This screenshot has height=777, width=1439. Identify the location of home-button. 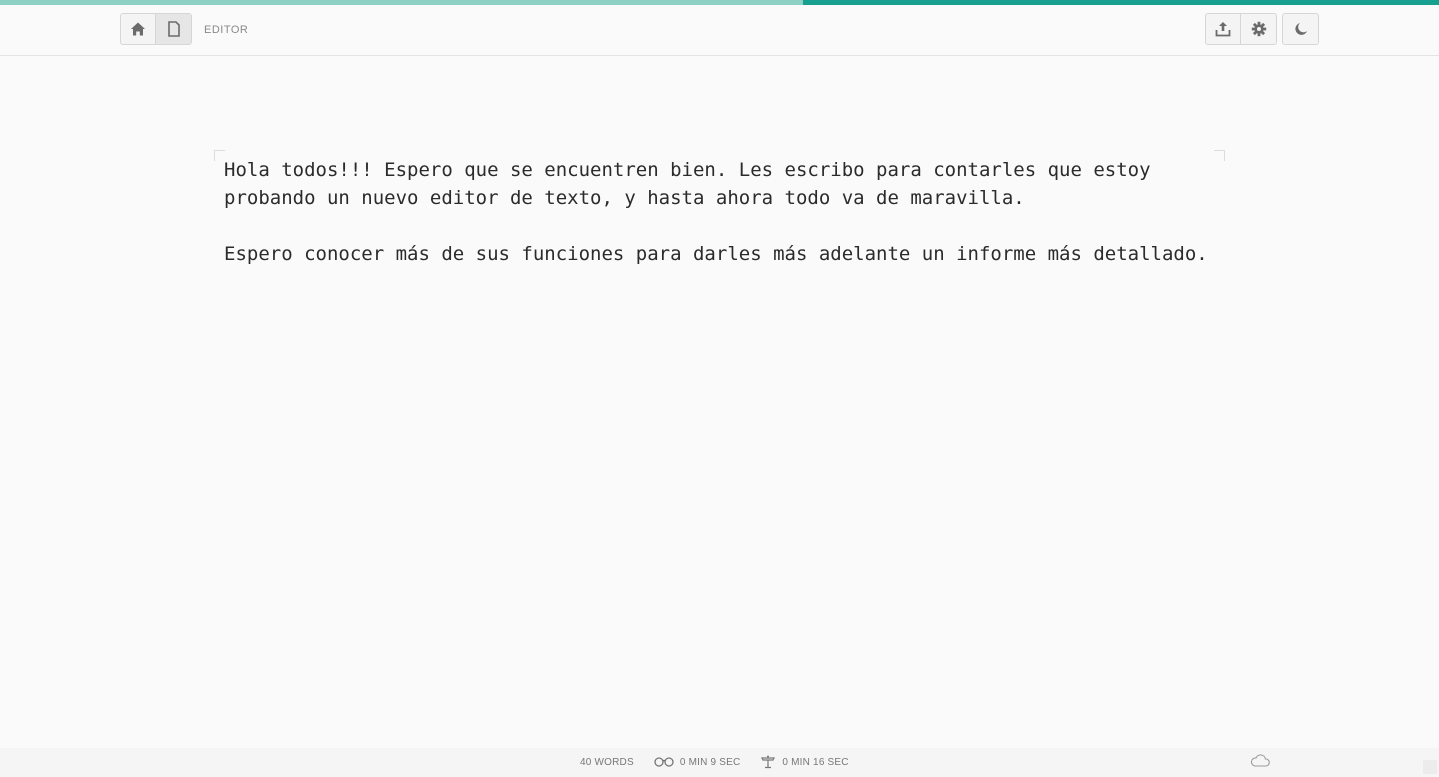
(138, 29).